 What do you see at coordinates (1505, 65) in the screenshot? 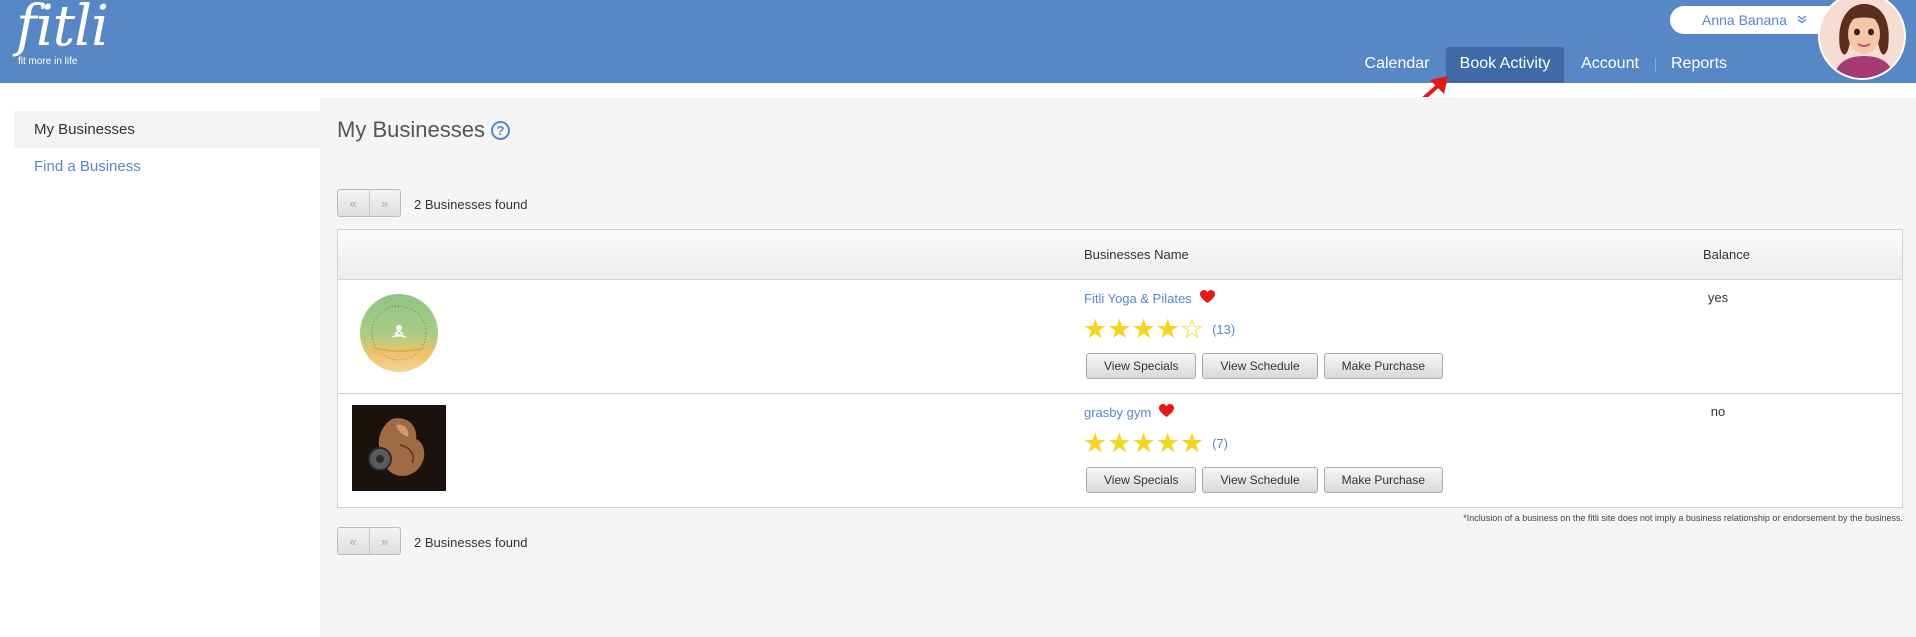
I see `nav-book-activity: Book Activity` at bounding box center [1505, 65].